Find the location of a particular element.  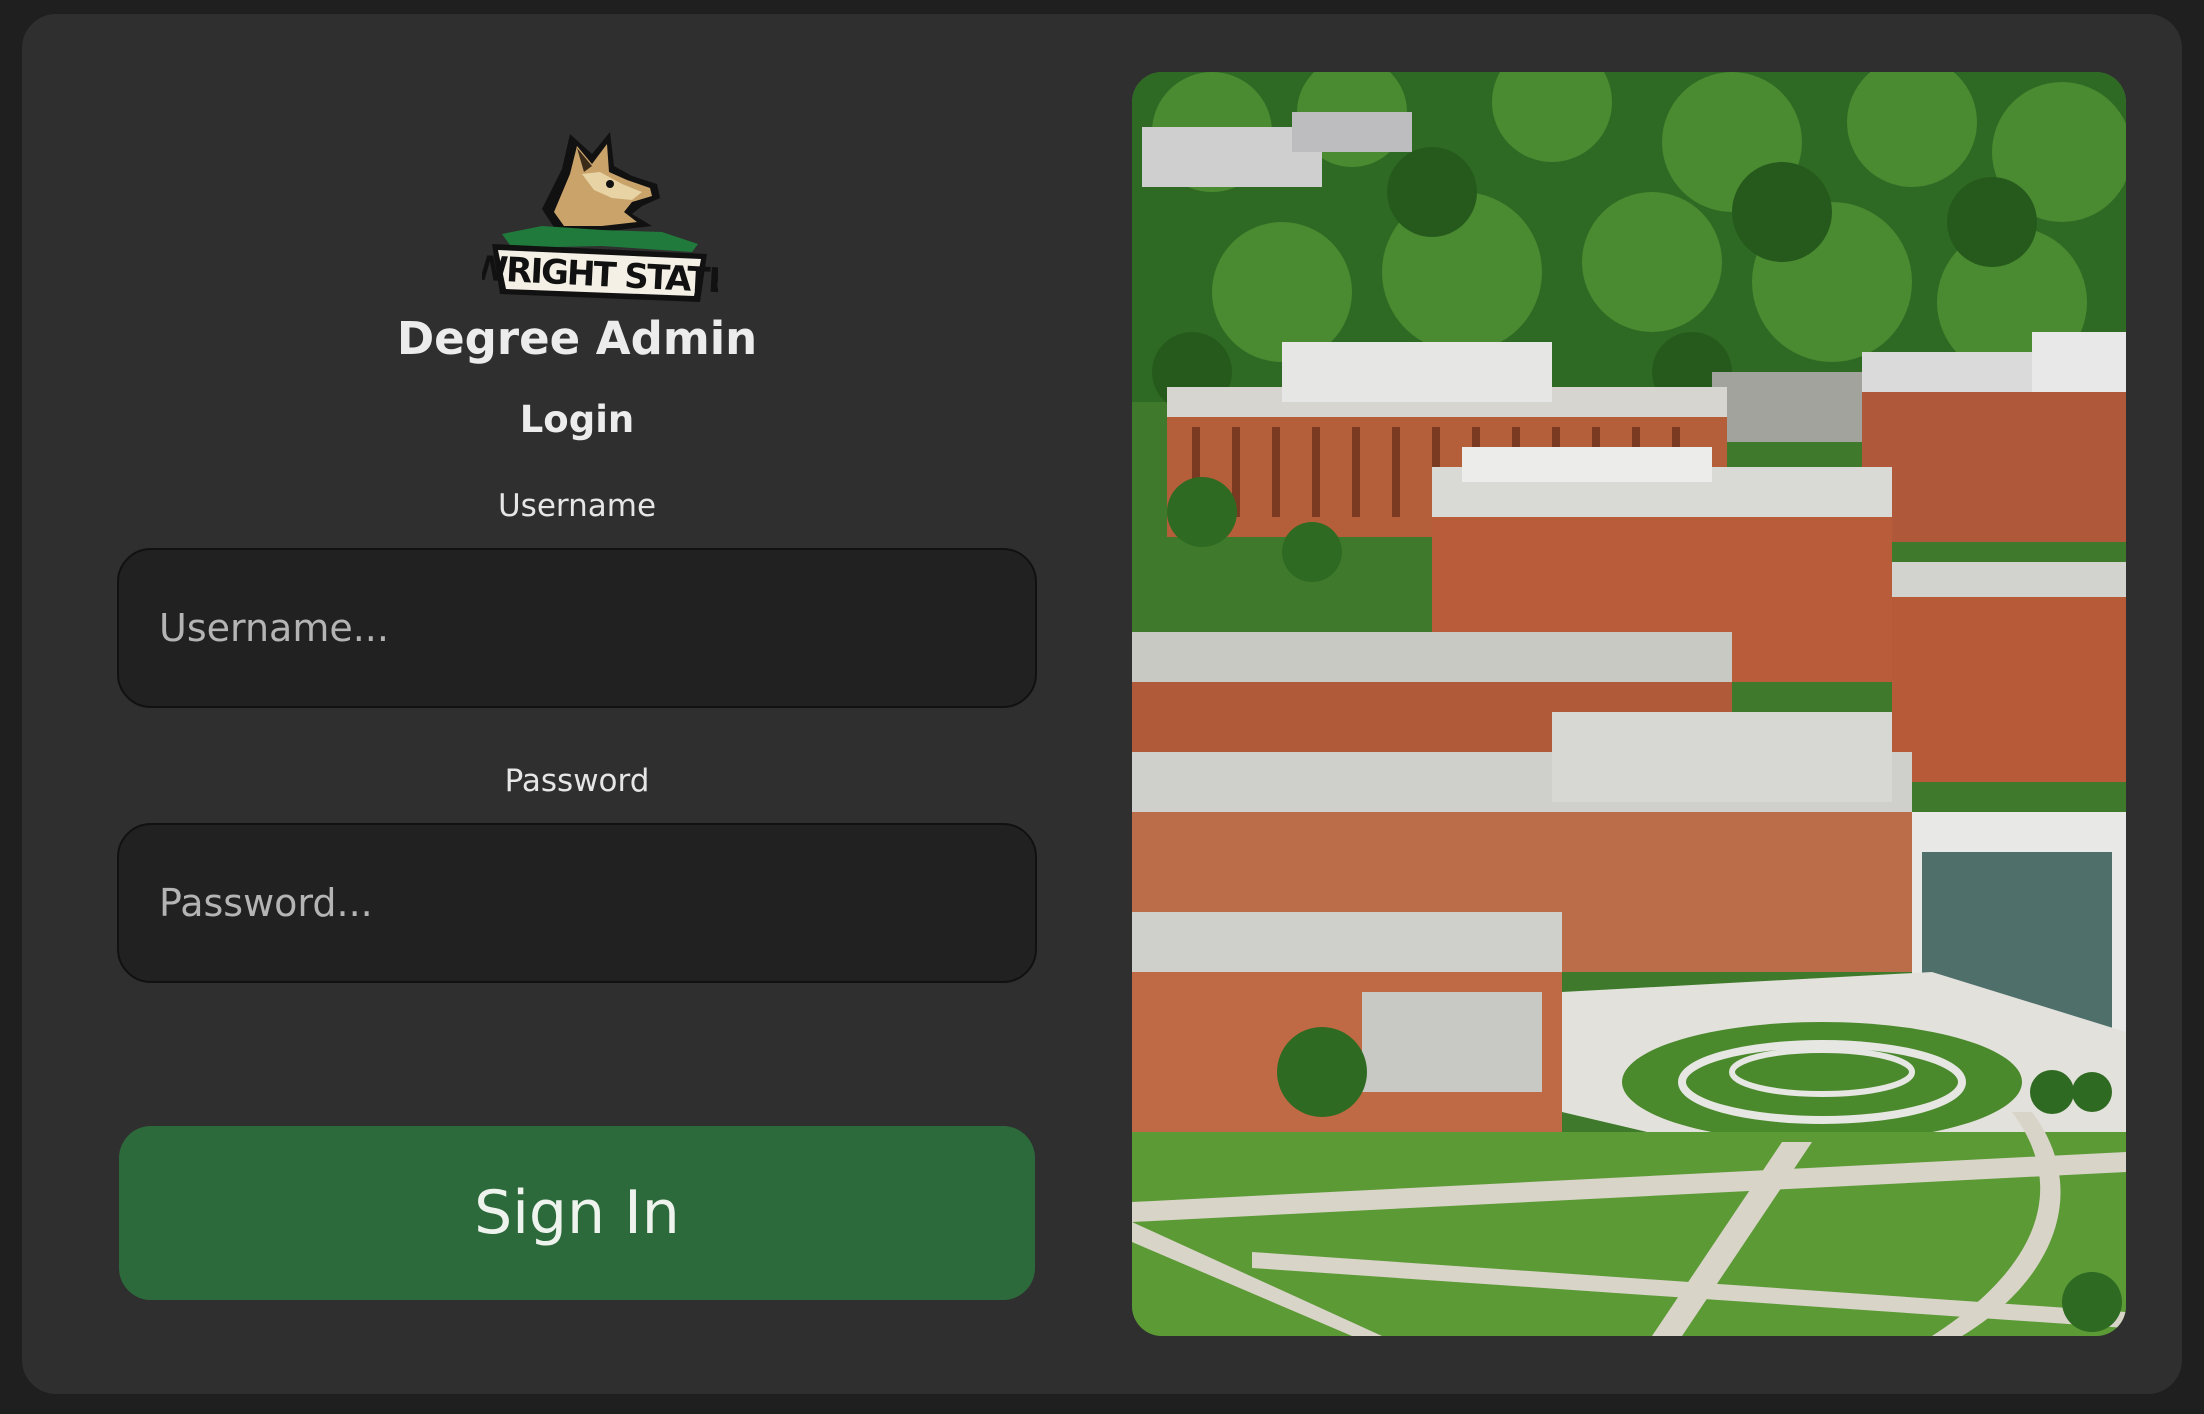

app-title: Degree Admin is located at coordinates (577, 338).